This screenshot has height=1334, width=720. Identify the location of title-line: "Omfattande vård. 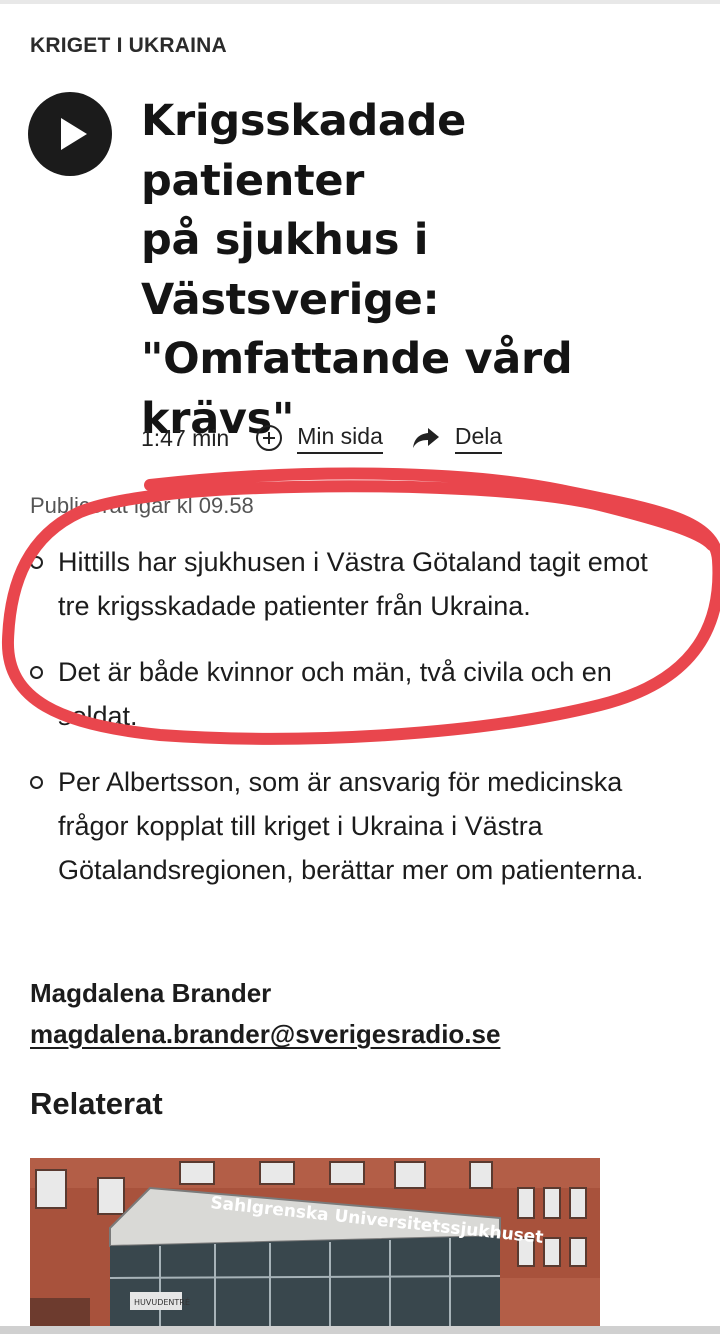
(357, 359).